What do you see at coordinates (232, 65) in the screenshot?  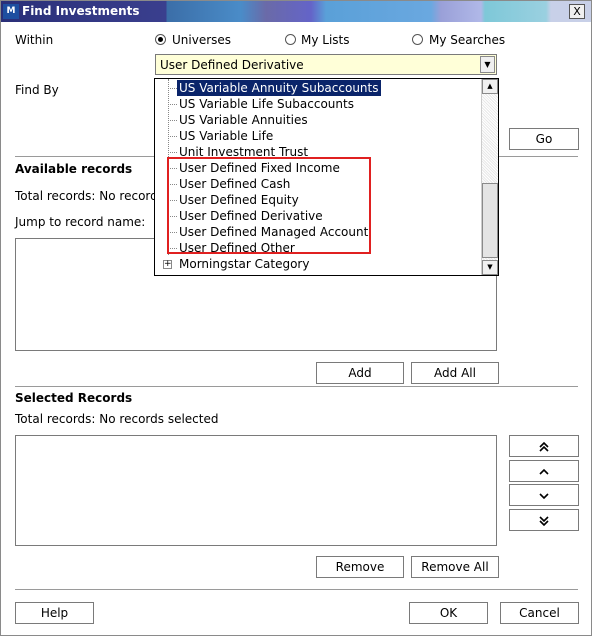 I see `universe-select-value: User Defined Derivative` at bounding box center [232, 65].